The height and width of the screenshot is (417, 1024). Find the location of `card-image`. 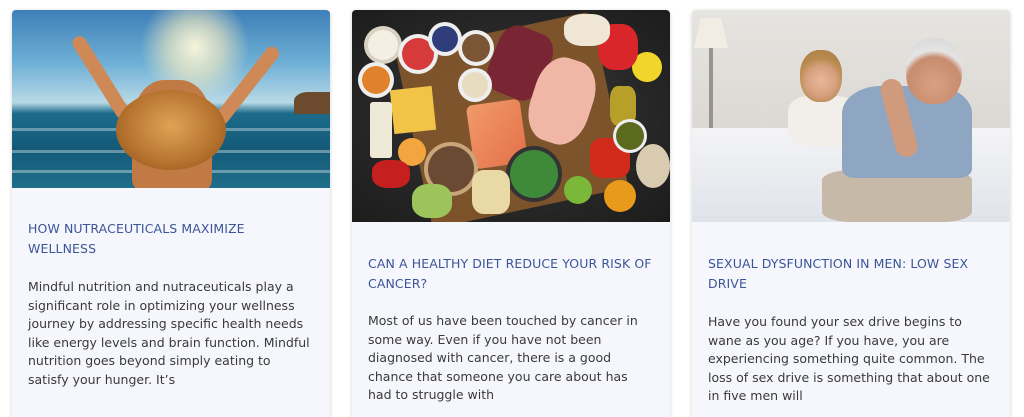

card-image is located at coordinates (171, 99).